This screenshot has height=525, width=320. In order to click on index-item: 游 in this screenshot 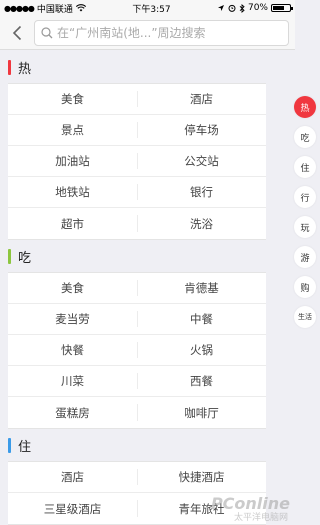, I will do `click(305, 257)`.